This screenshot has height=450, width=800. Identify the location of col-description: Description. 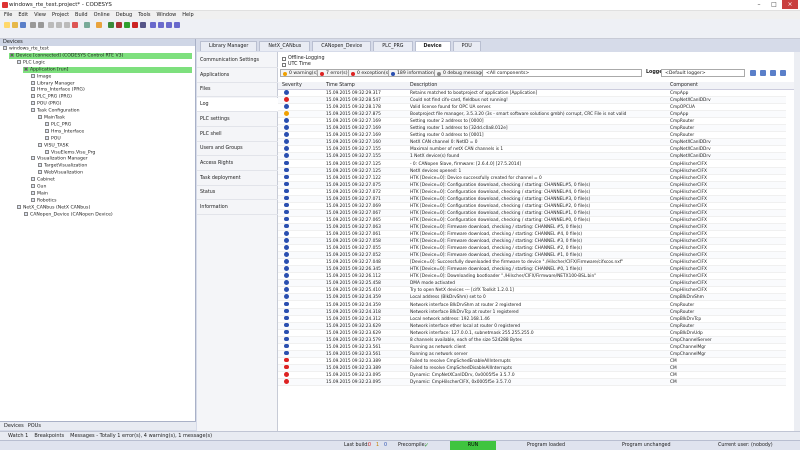
(423, 86).